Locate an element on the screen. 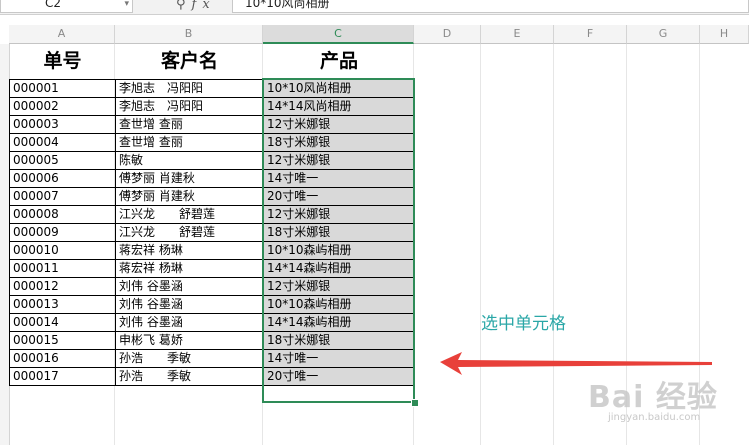  cell-customer: 陈敏 is located at coordinates (189, 160).